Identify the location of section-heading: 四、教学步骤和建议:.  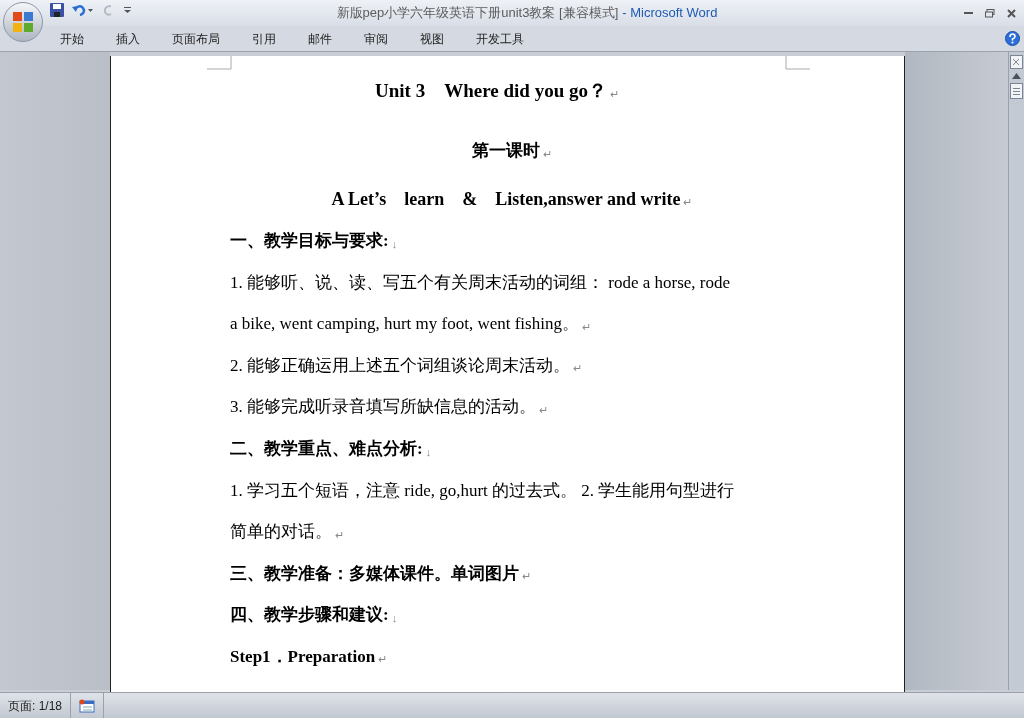
(309, 615).